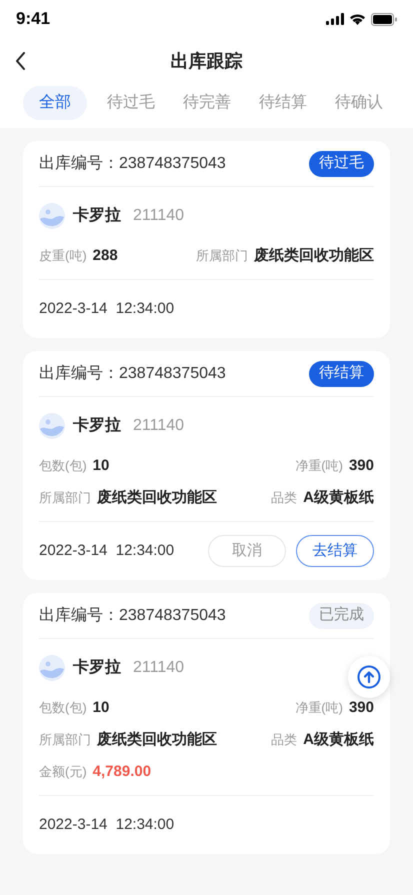 The image size is (413, 895). I want to click on field-value: 4,789.00, so click(122, 772).